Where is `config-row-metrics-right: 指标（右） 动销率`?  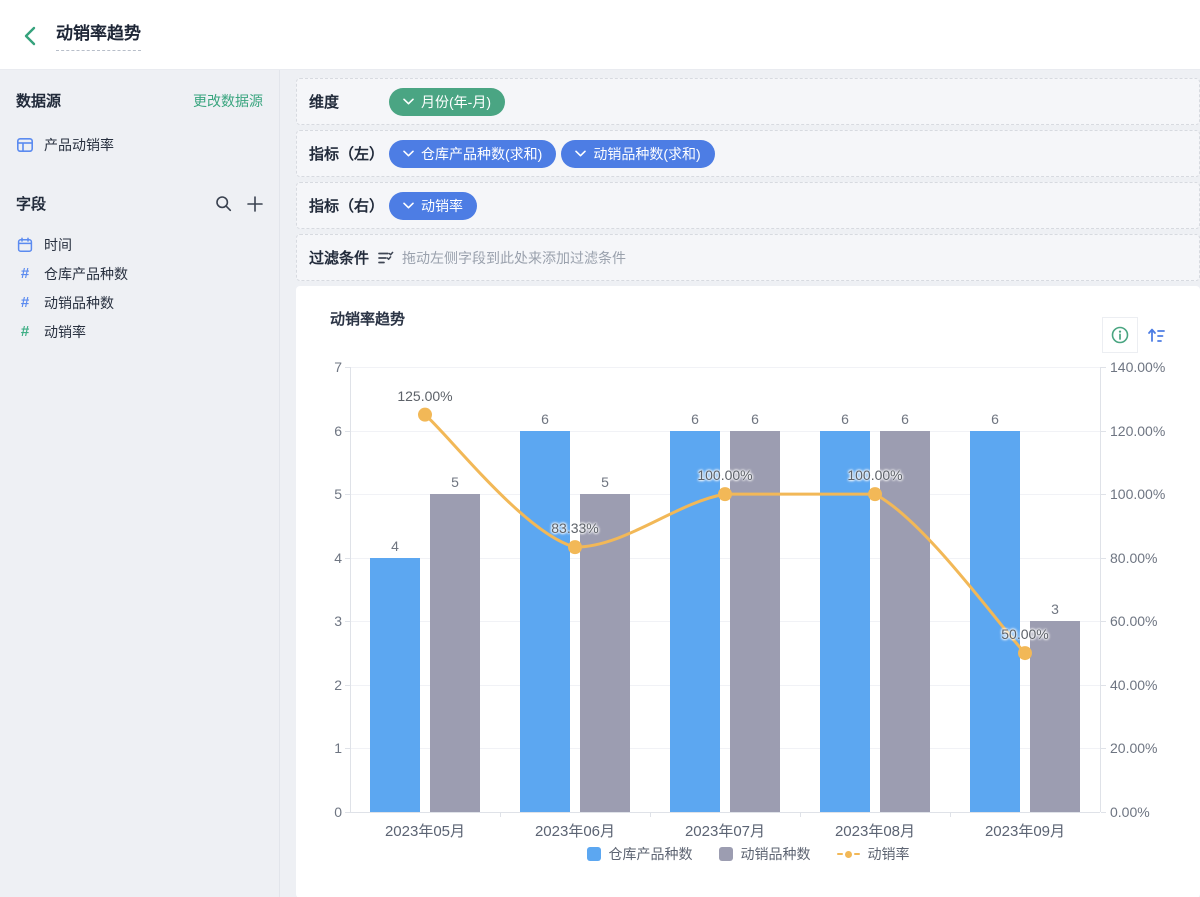
config-row-metrics-right: 指标（右） 动销率 is located at coordinates (748, 205).